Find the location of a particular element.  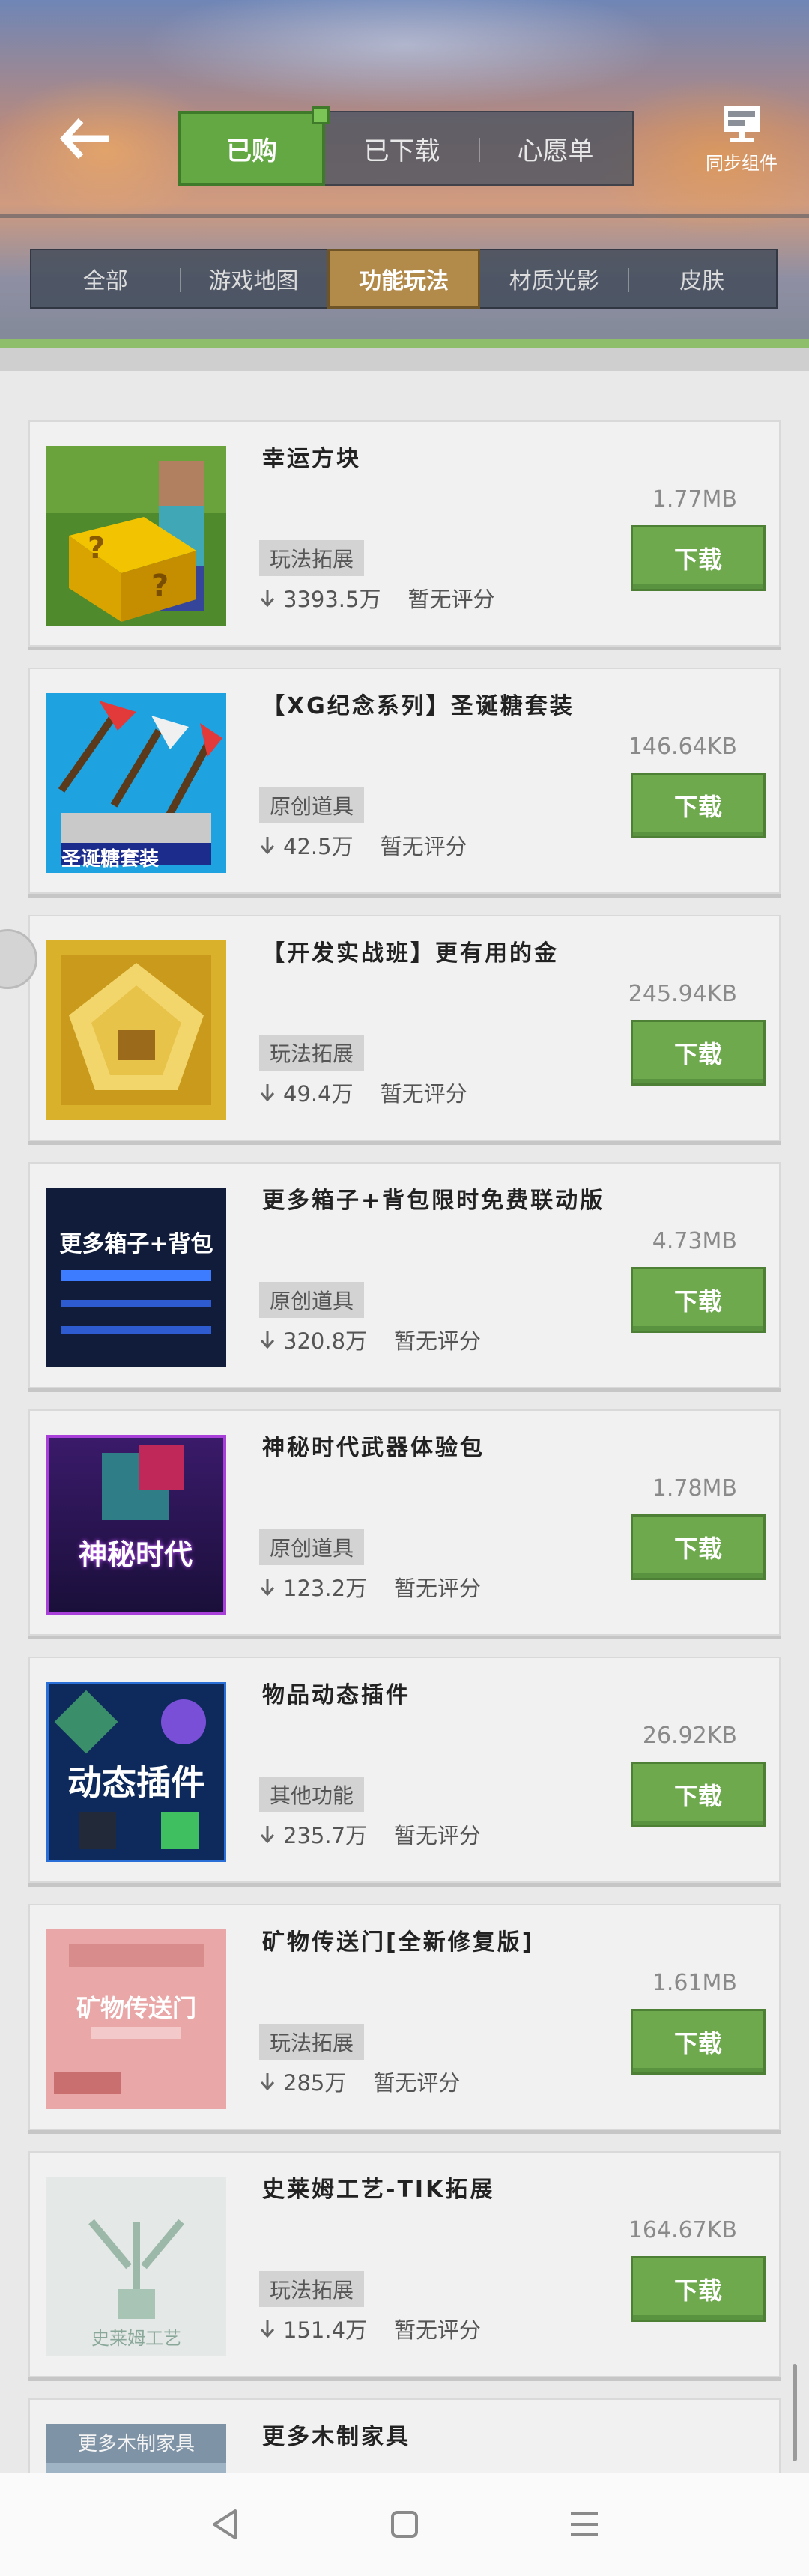

nav-home-button is located at coordinates (404, 2524).